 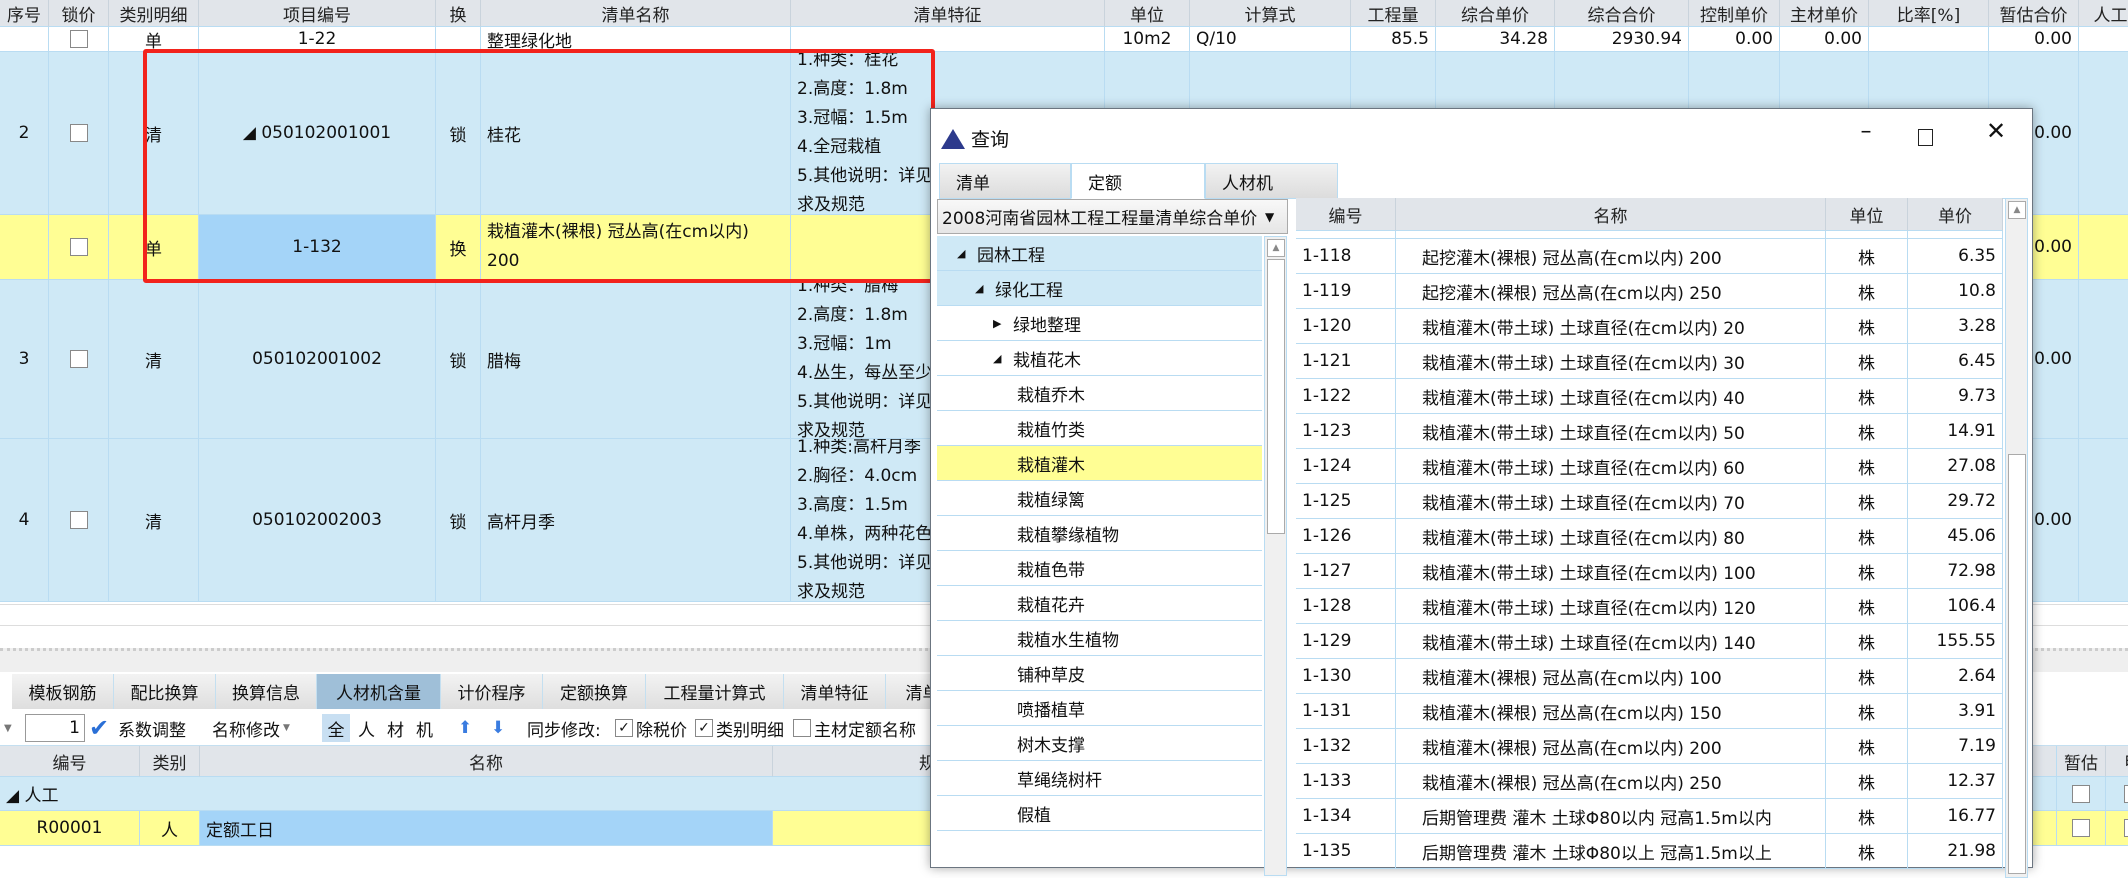 I want to click on quota-cell: 9.73, so click(x=1955, y=396).